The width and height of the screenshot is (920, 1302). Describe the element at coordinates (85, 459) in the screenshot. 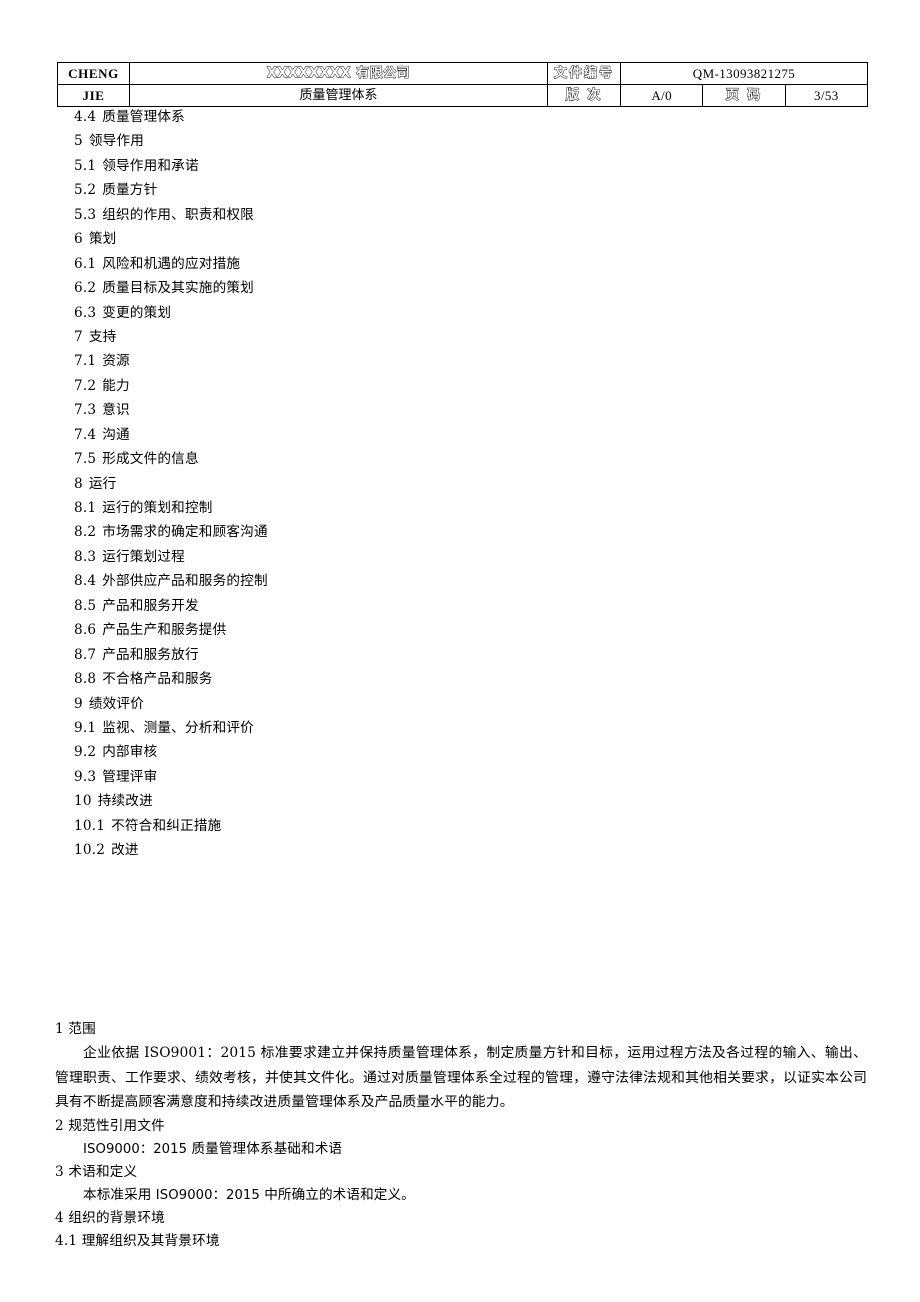

I see `toc-entry-number: 7.5` at that location.